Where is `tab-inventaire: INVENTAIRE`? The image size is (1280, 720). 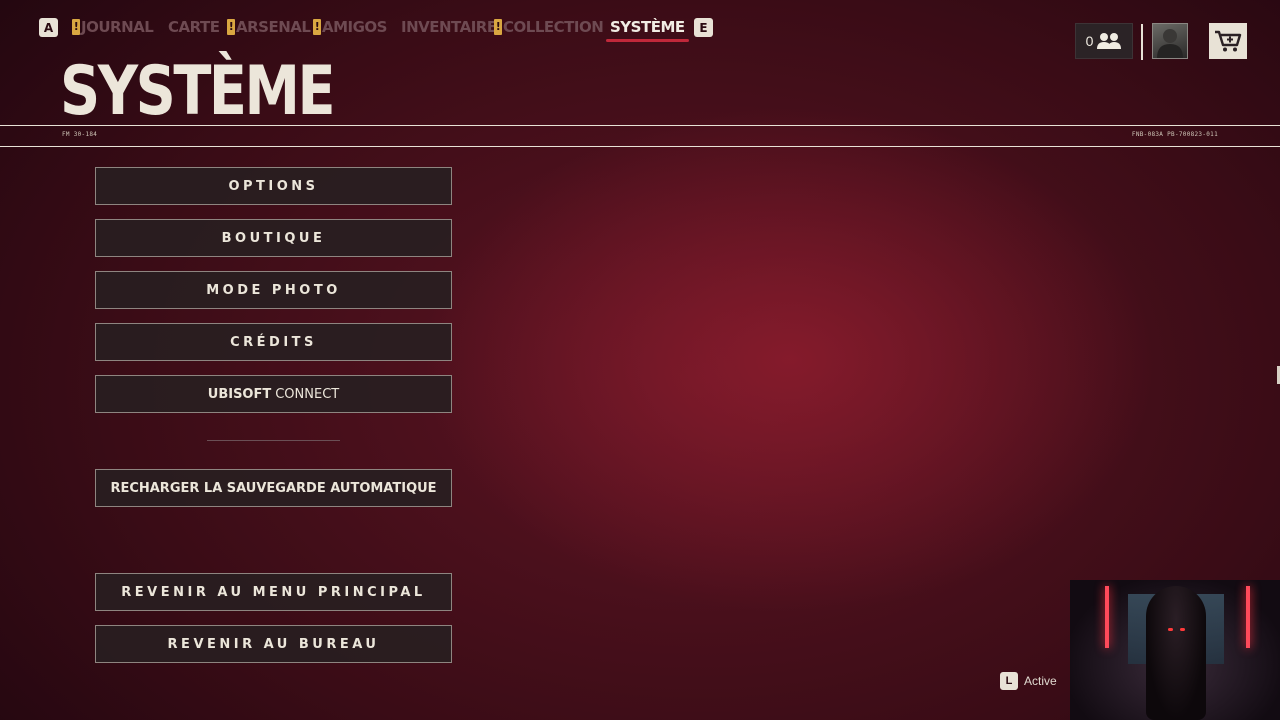 tab-inventaire: INVENTAIRE is located at coordinates (449, 27).